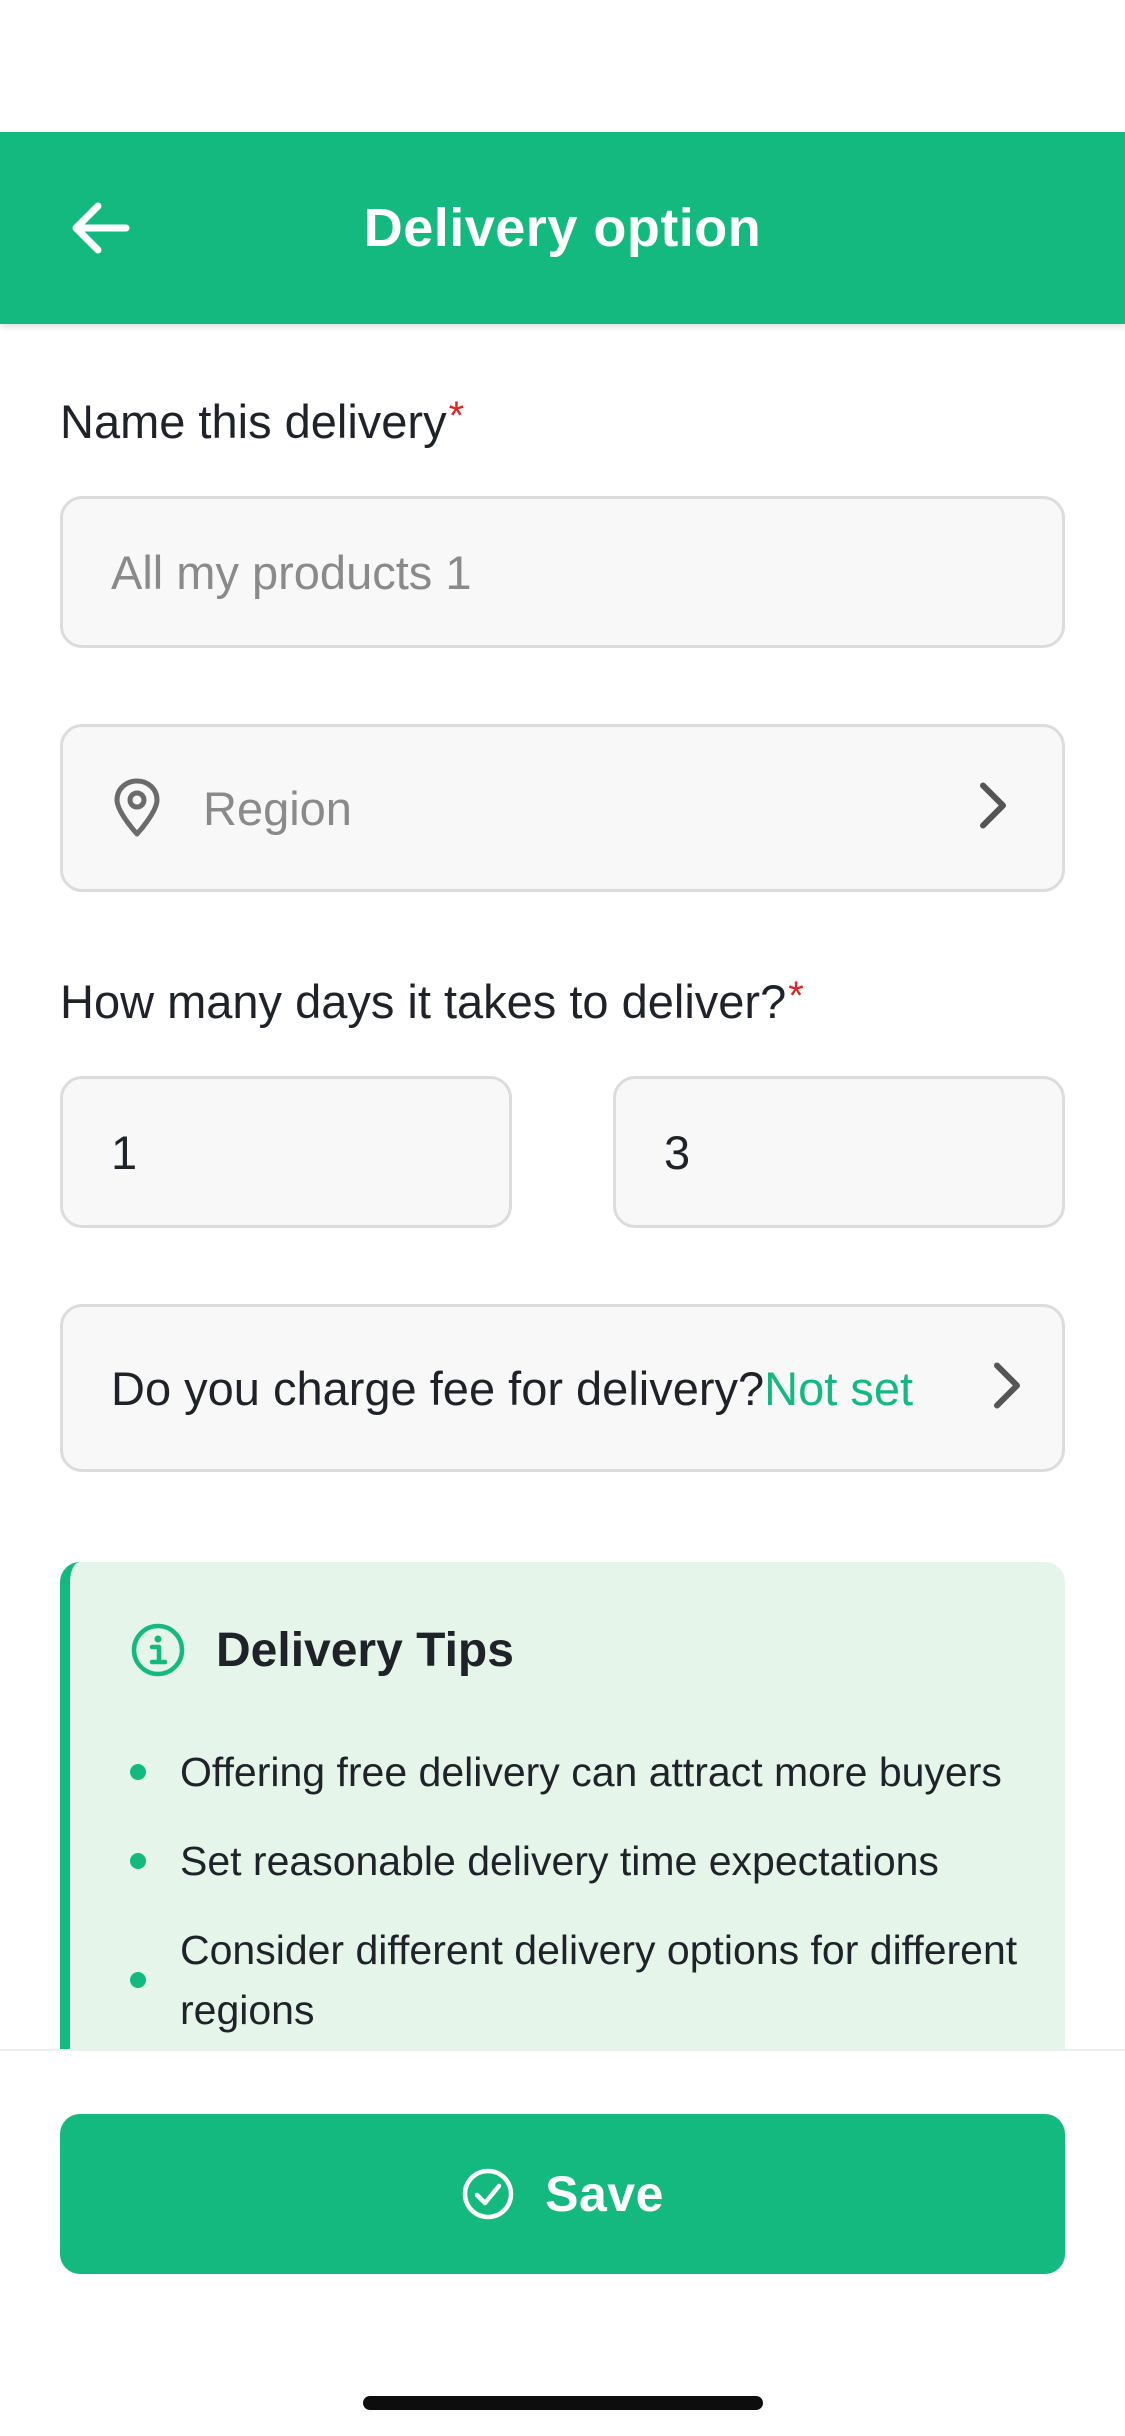 The width and height of the screenshot is (1125, 2436). I want to click on delivery-name-value: All my products 1, so click(291, 572).